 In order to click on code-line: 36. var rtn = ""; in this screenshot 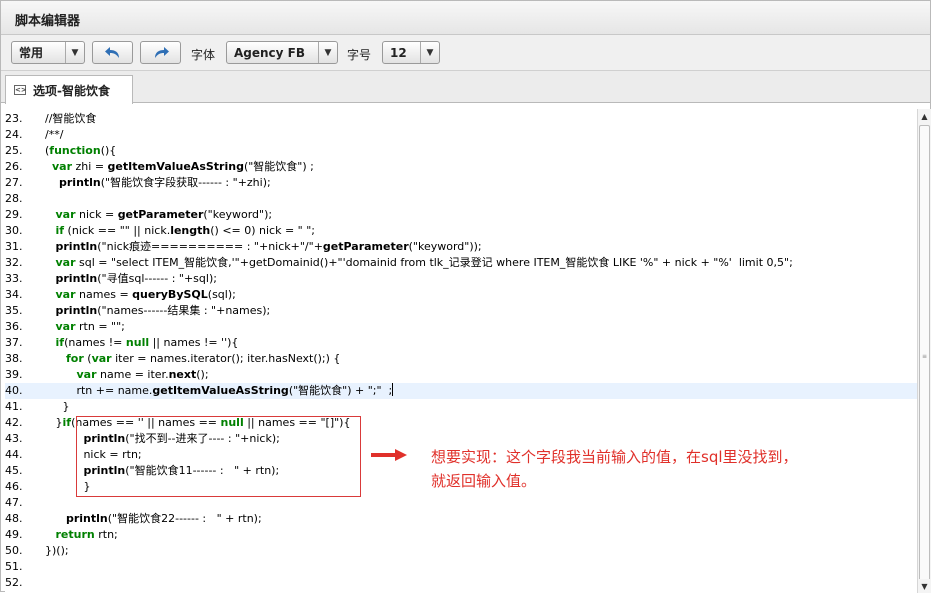, I will do `click(461, 327)`.